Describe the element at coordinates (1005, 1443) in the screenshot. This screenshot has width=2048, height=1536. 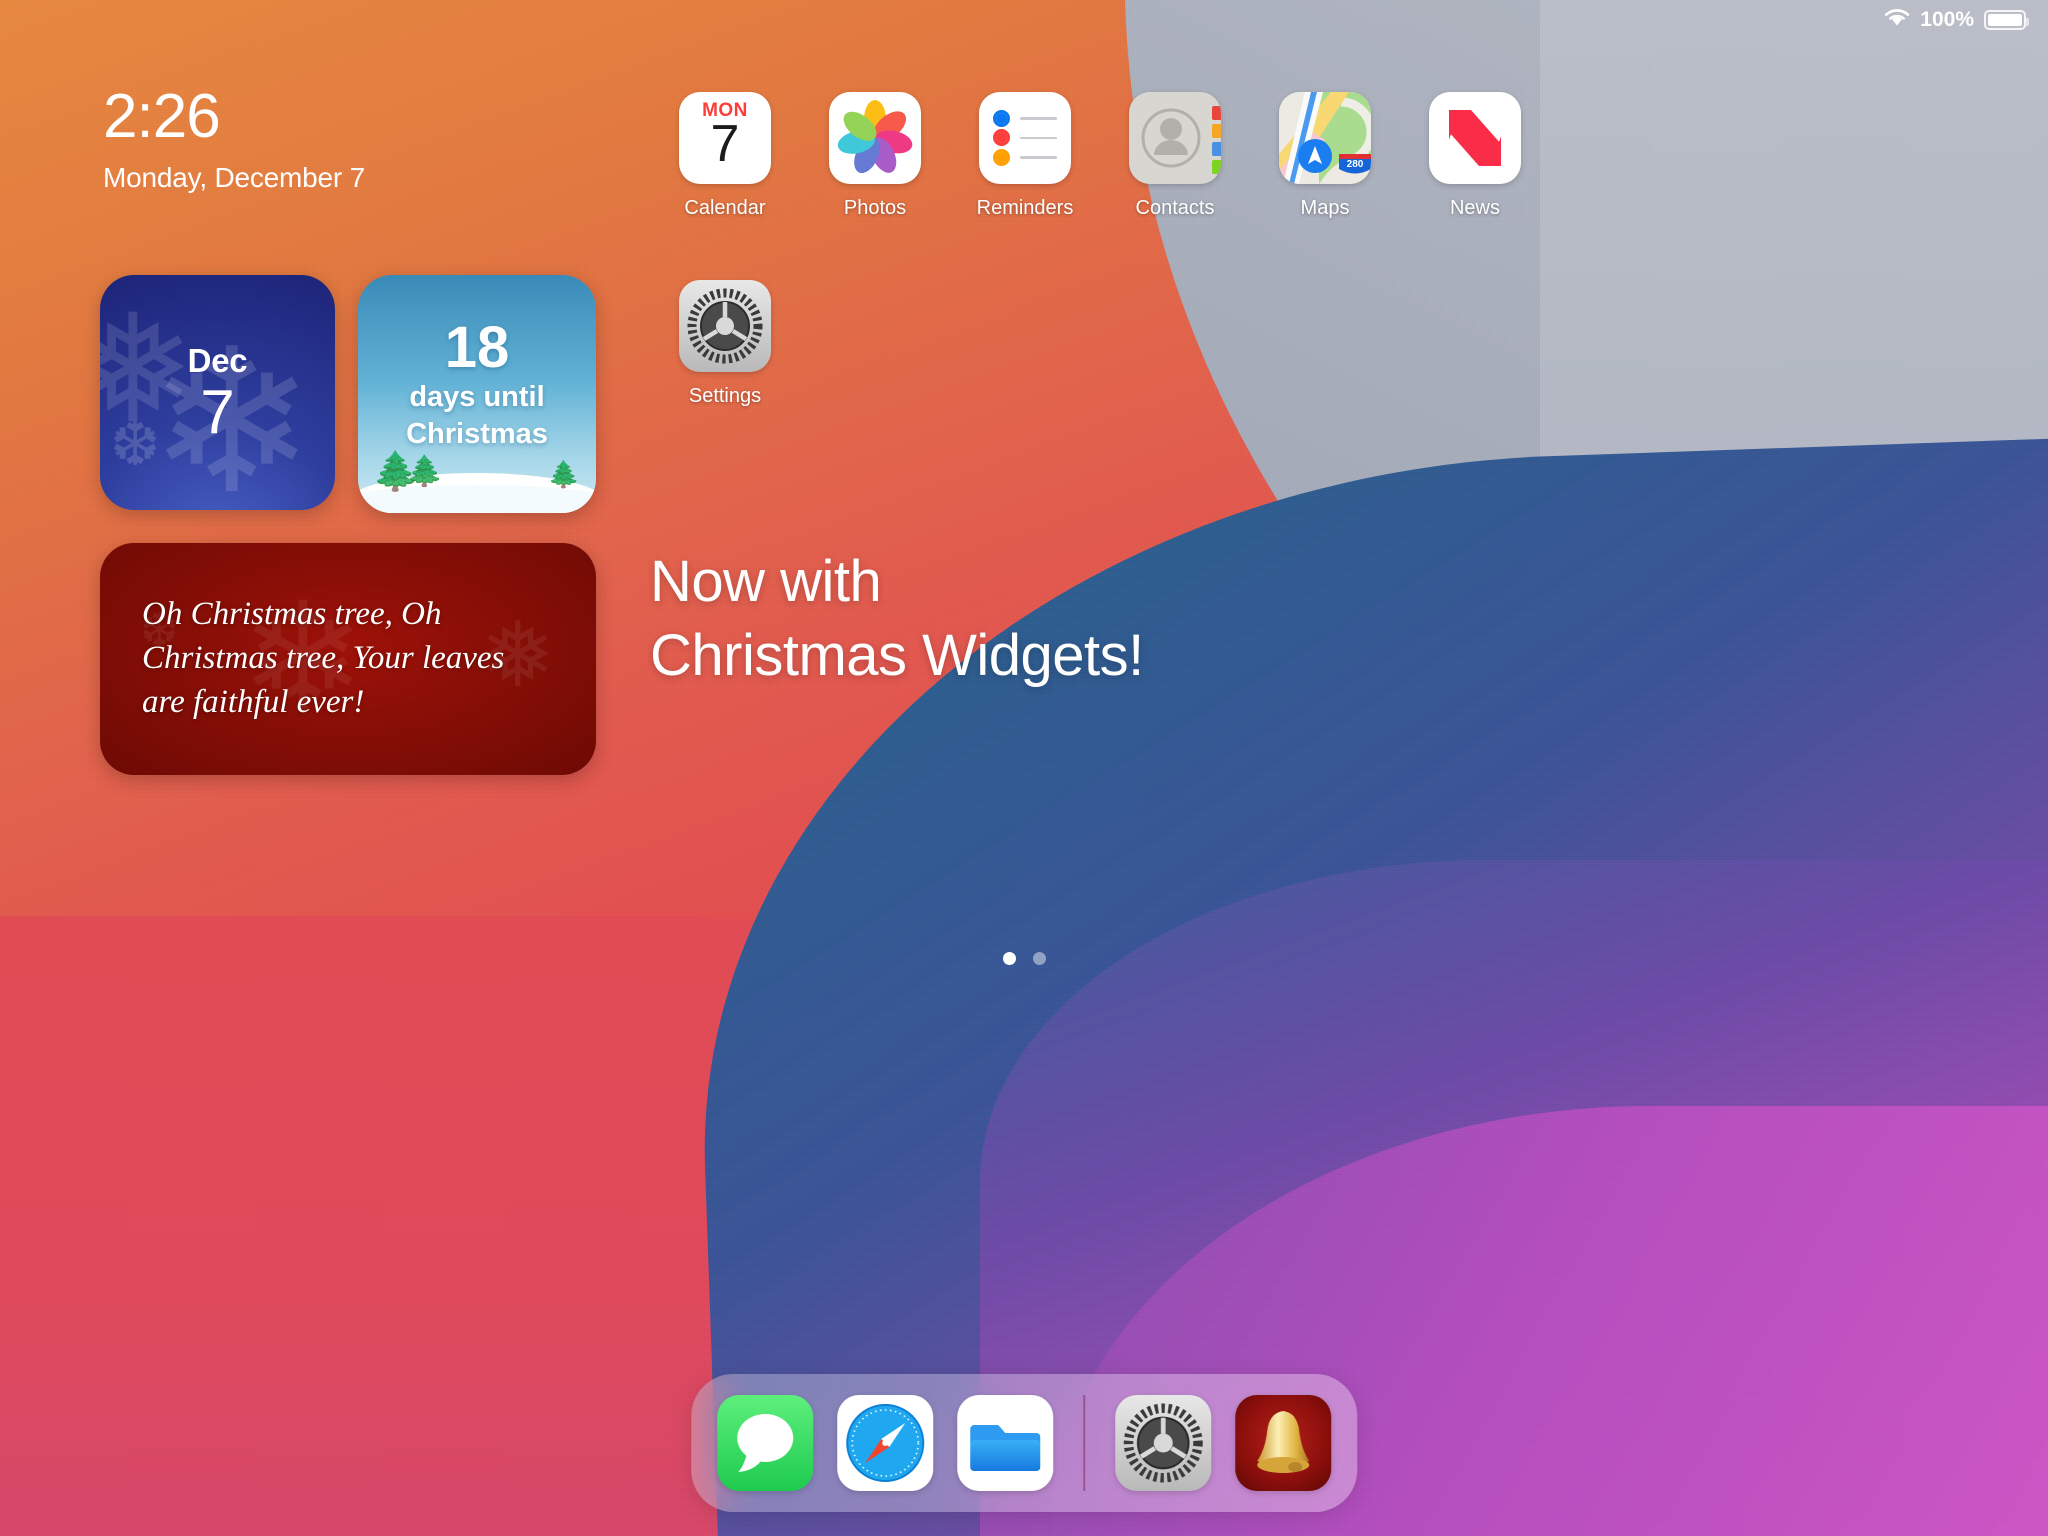
I see `dock-item-files` at that location.